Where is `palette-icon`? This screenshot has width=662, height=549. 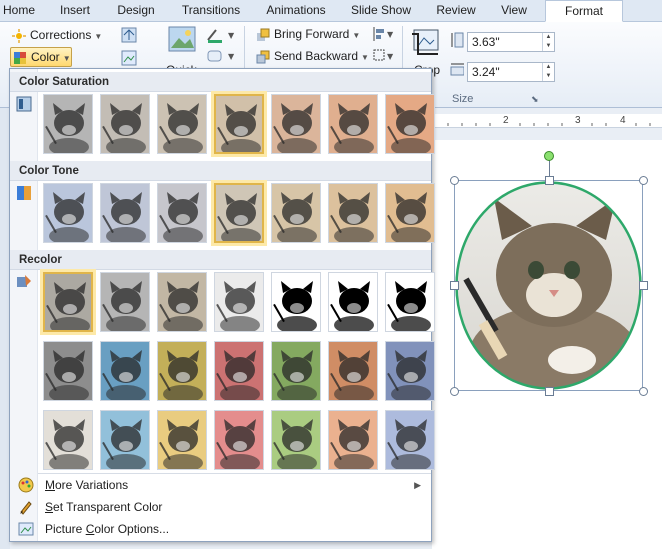 palette-icon is located at coordinates (26, 485).